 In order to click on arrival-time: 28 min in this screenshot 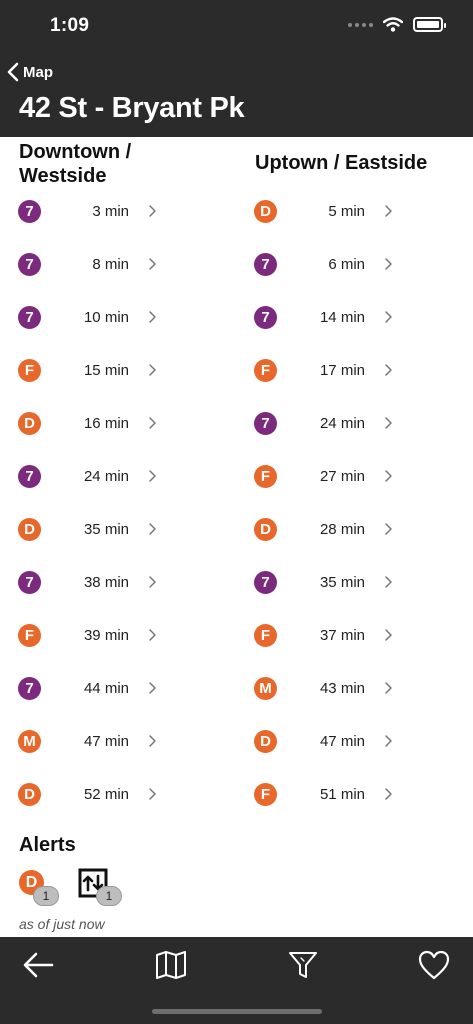, I will do `click(342, 529)`.